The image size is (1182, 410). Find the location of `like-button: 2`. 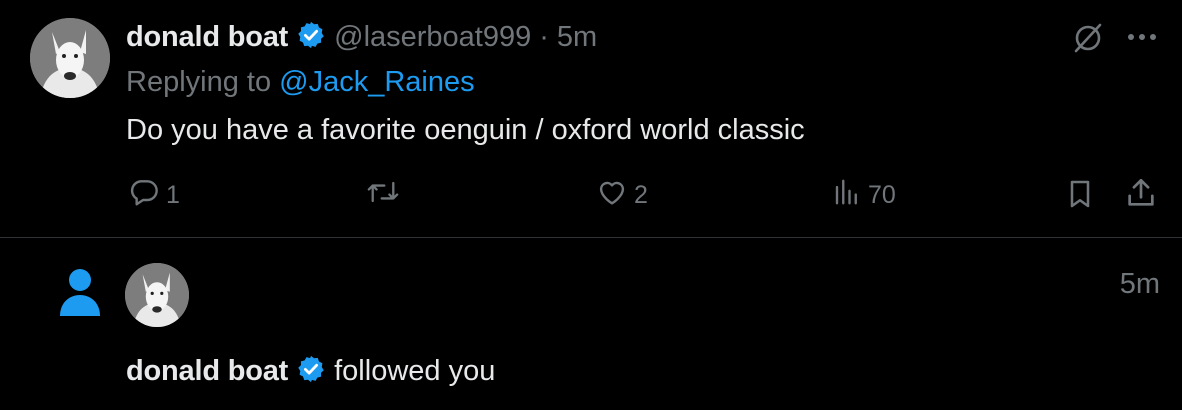

like-button: 2 is located at coordinates (622, 195).